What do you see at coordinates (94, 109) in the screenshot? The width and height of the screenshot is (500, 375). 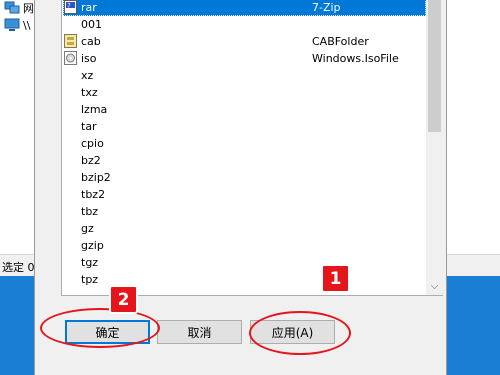 I see `file-extension: lzma` at bounding box center [94, 109].